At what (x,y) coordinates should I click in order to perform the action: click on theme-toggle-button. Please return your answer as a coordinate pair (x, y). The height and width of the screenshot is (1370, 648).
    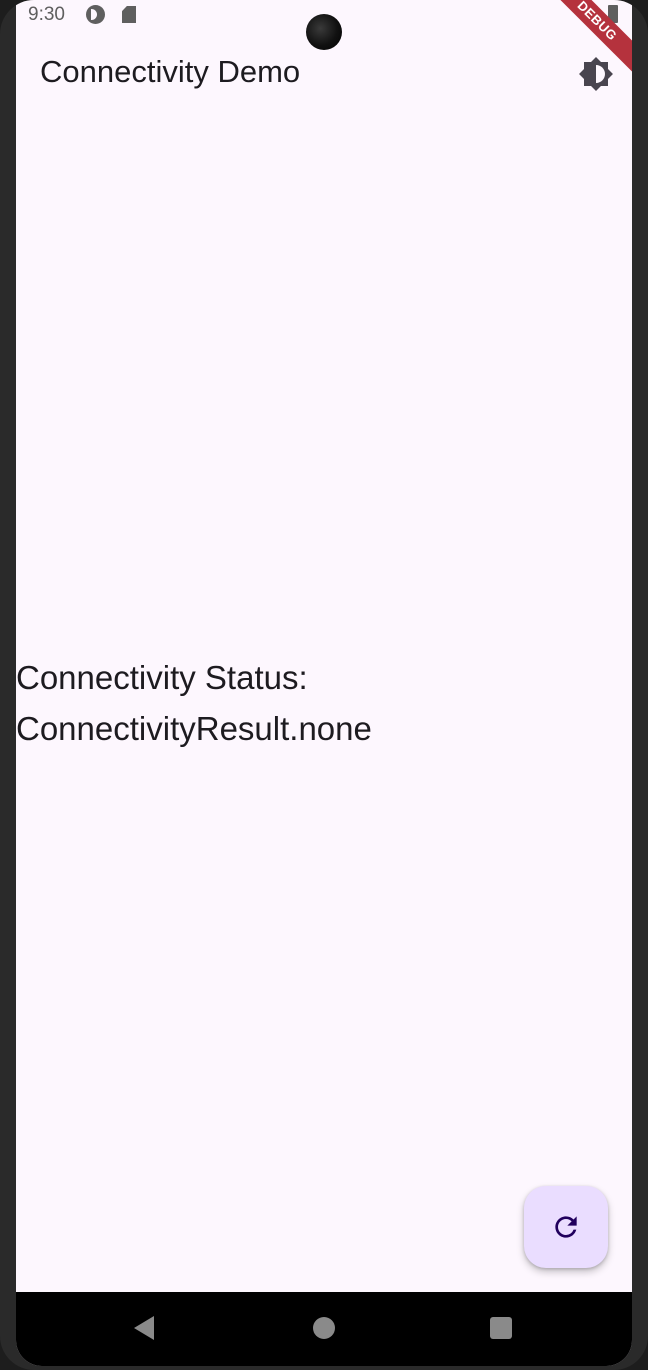
    Looking at the image, I should click on (596, 74).